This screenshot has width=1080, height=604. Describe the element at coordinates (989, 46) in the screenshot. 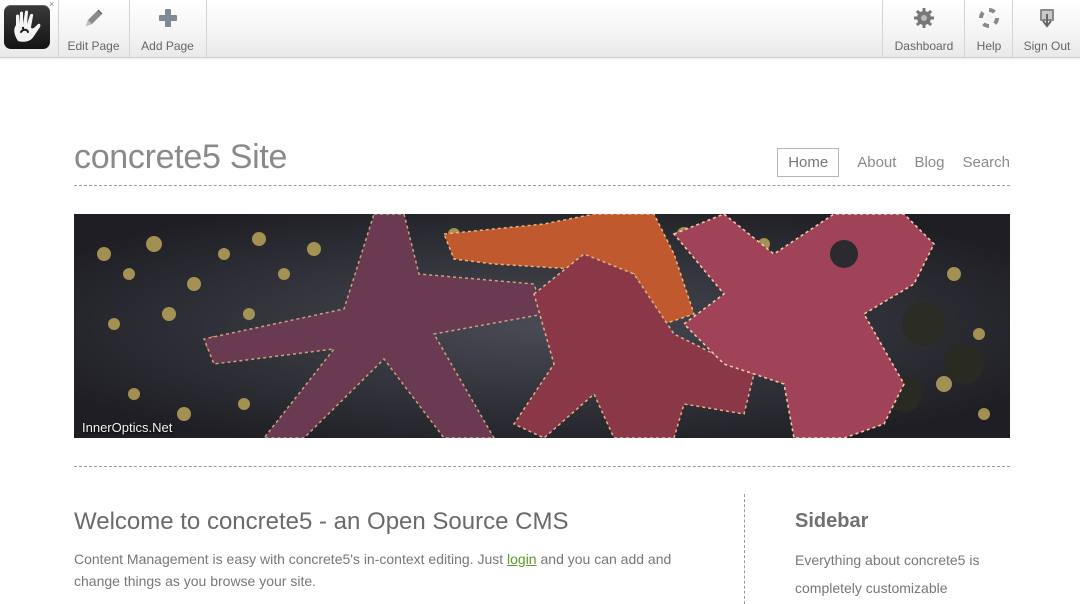

I see `help-label: Help` at that location.